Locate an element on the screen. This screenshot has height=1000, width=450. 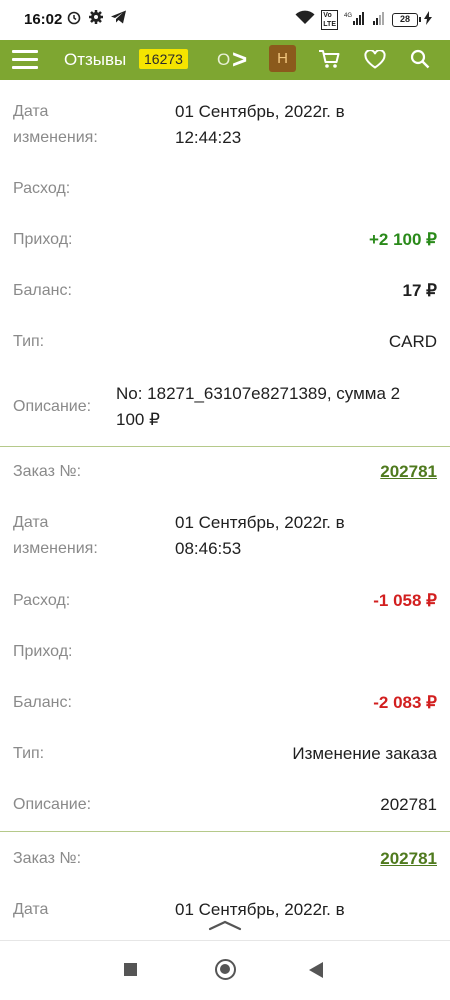
description-value: 202781 is located at coordinates (408, 804).